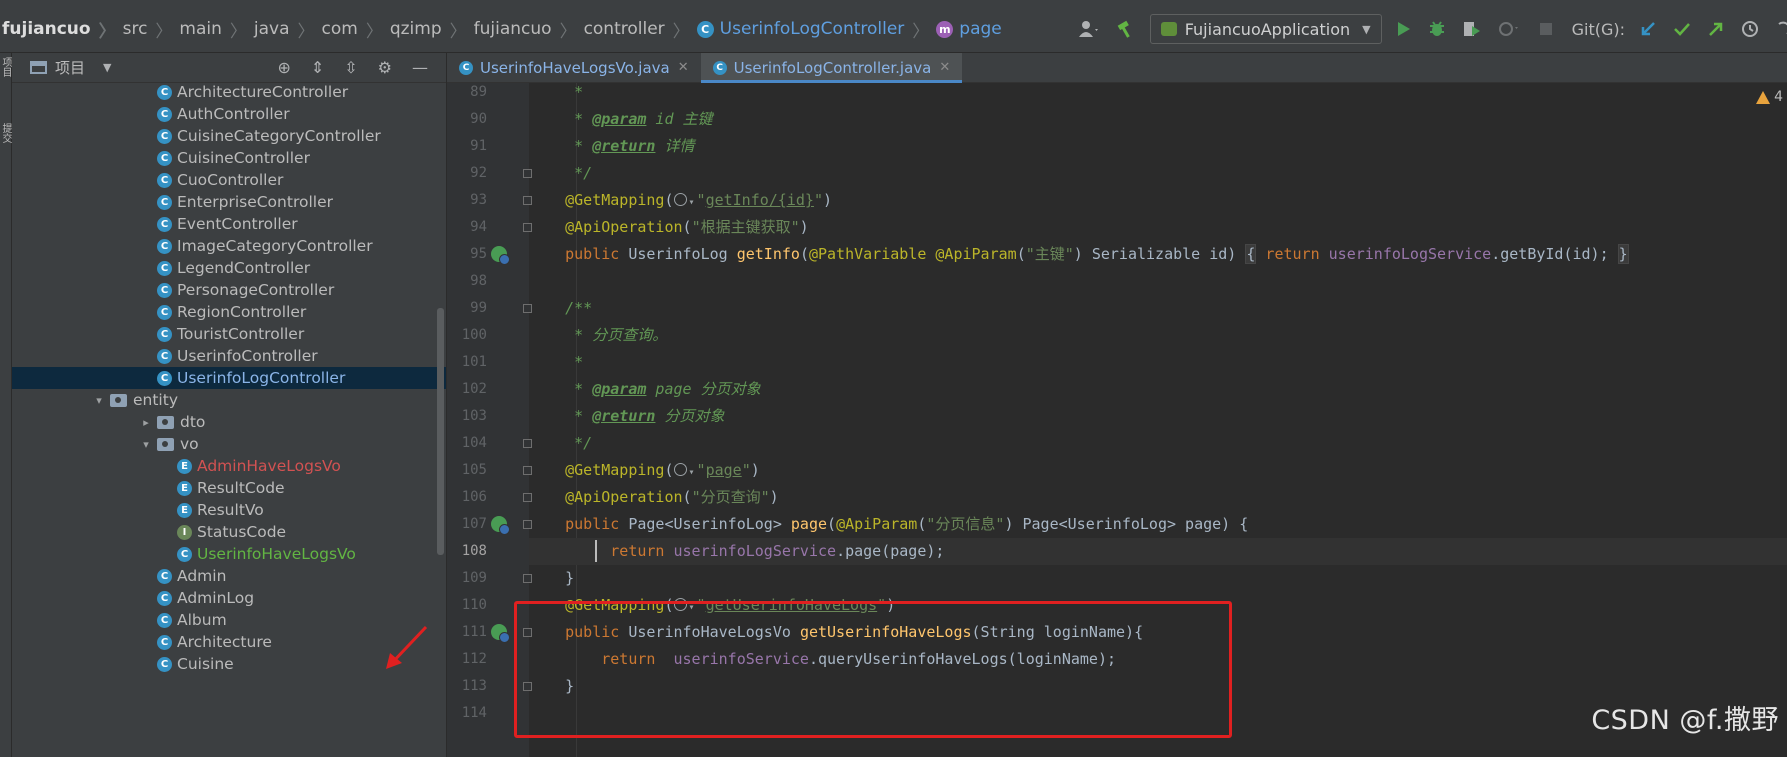 This screenshot has width=1787, height=757. I want to click on tree-item: ▾ entity, so click(229, 400).